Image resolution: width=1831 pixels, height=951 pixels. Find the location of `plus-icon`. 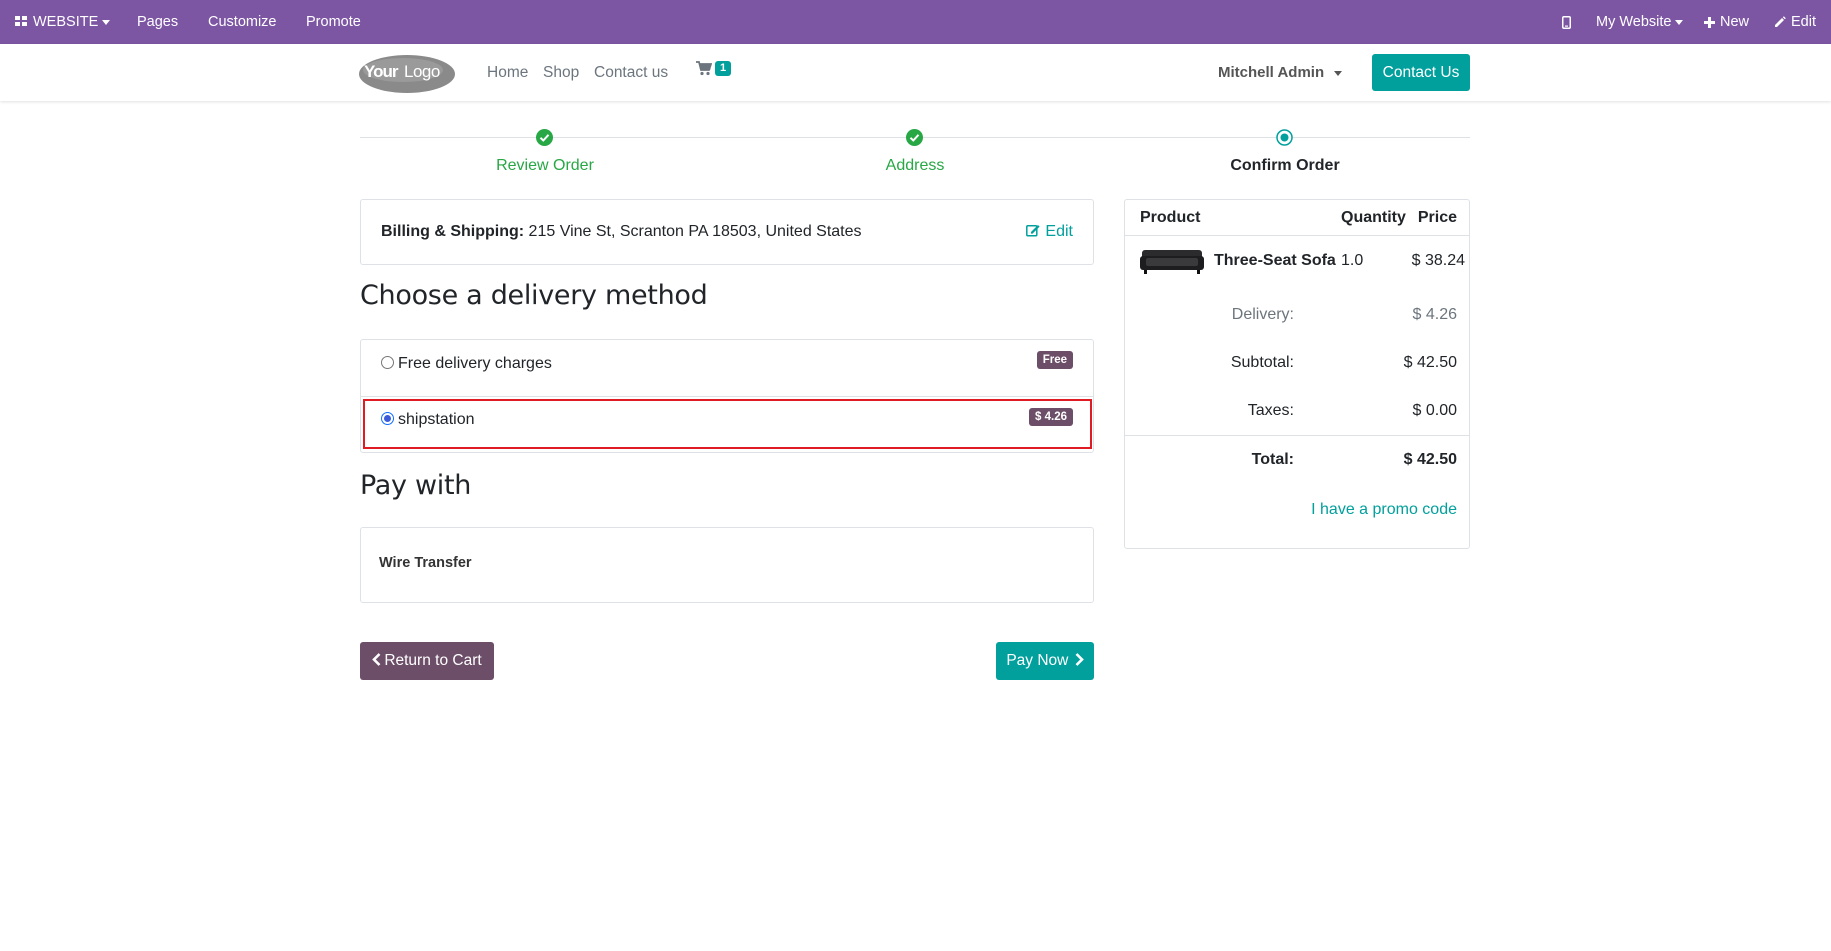

plus-icon is located at coordinates (1709, 22).